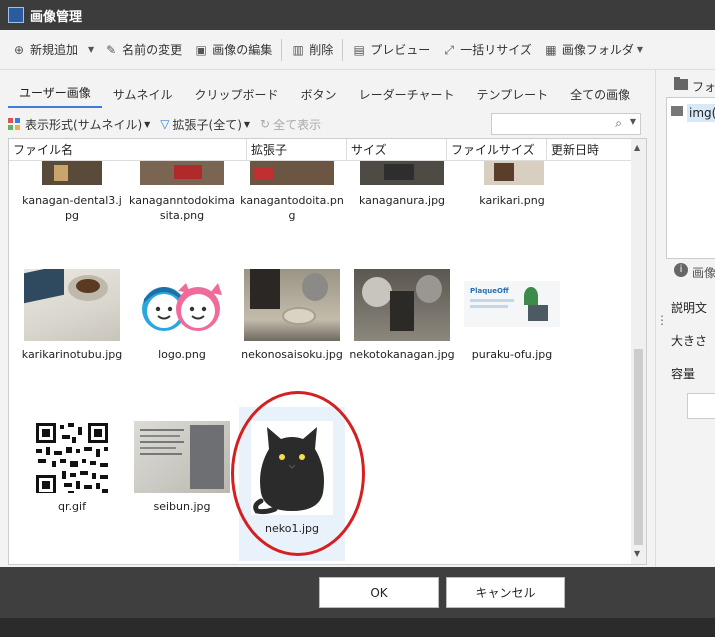 This screenshot has width=715, height=637. Describe the element at coordinates (182, 315) in the screenshot. I see `image-item: logo.png` at that location.